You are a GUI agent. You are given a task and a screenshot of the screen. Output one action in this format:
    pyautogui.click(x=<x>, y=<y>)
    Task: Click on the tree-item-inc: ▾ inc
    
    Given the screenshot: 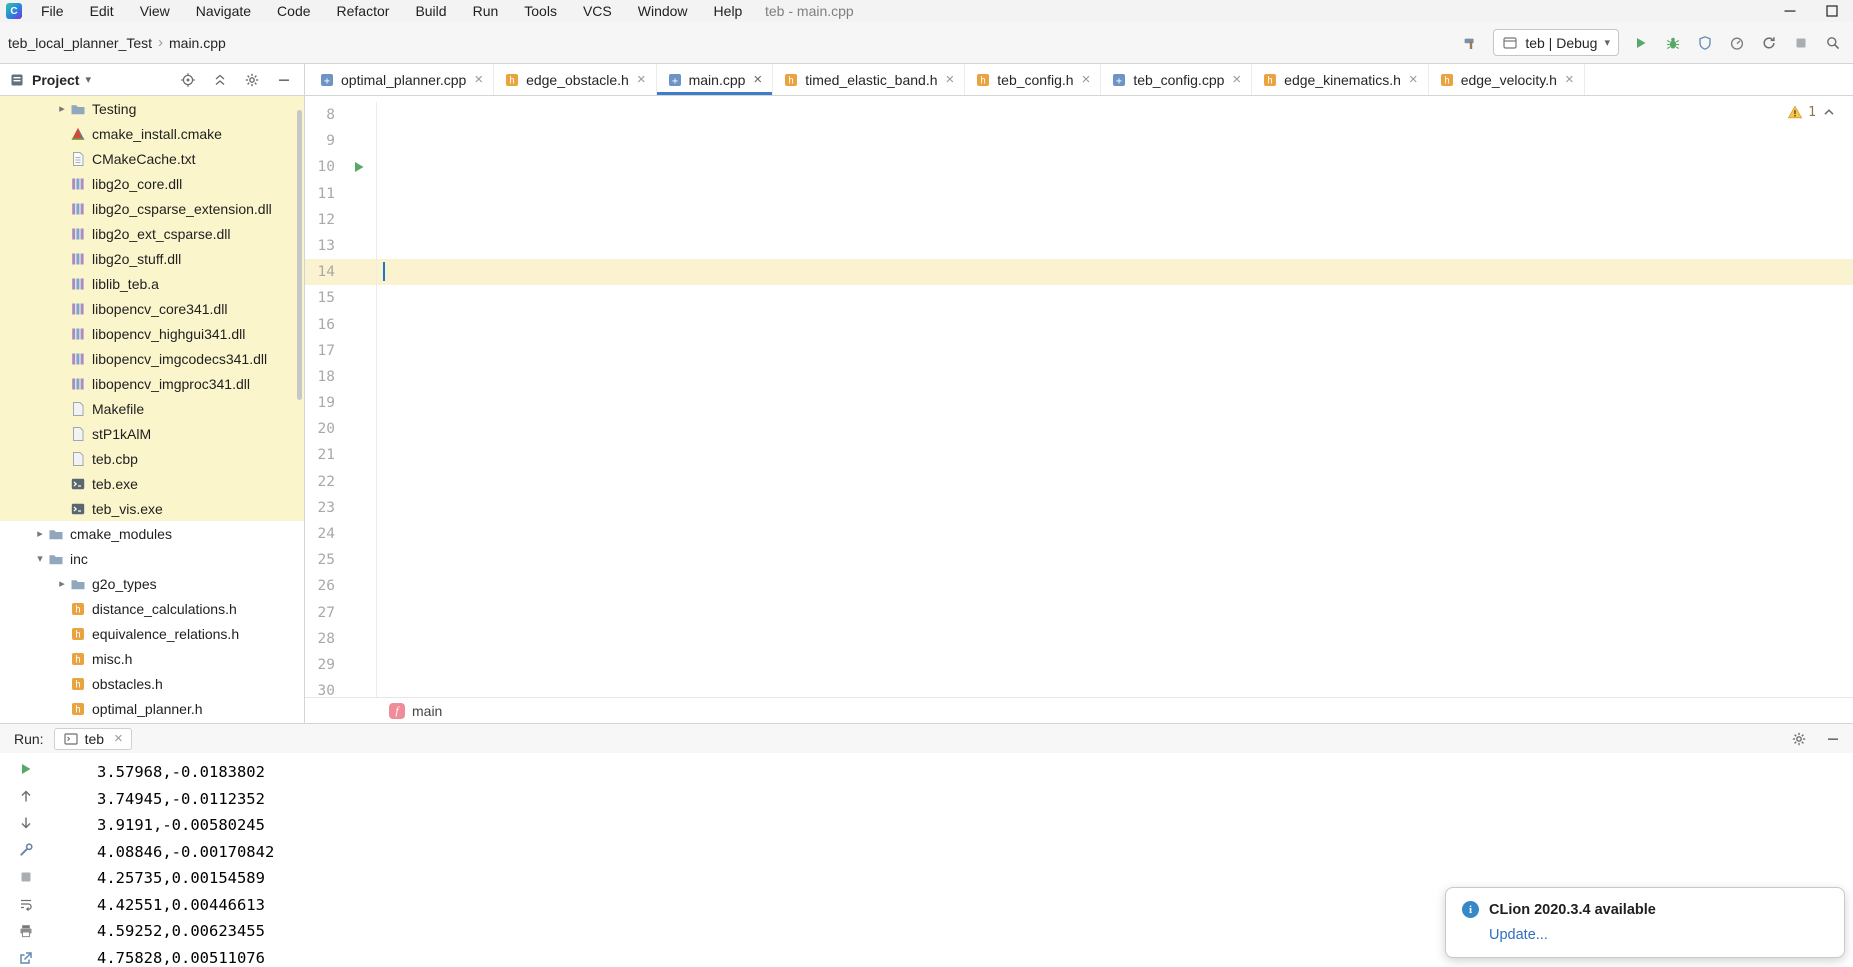 What is the action you would take?
    pyautogui.click(x=152, y=558)
    